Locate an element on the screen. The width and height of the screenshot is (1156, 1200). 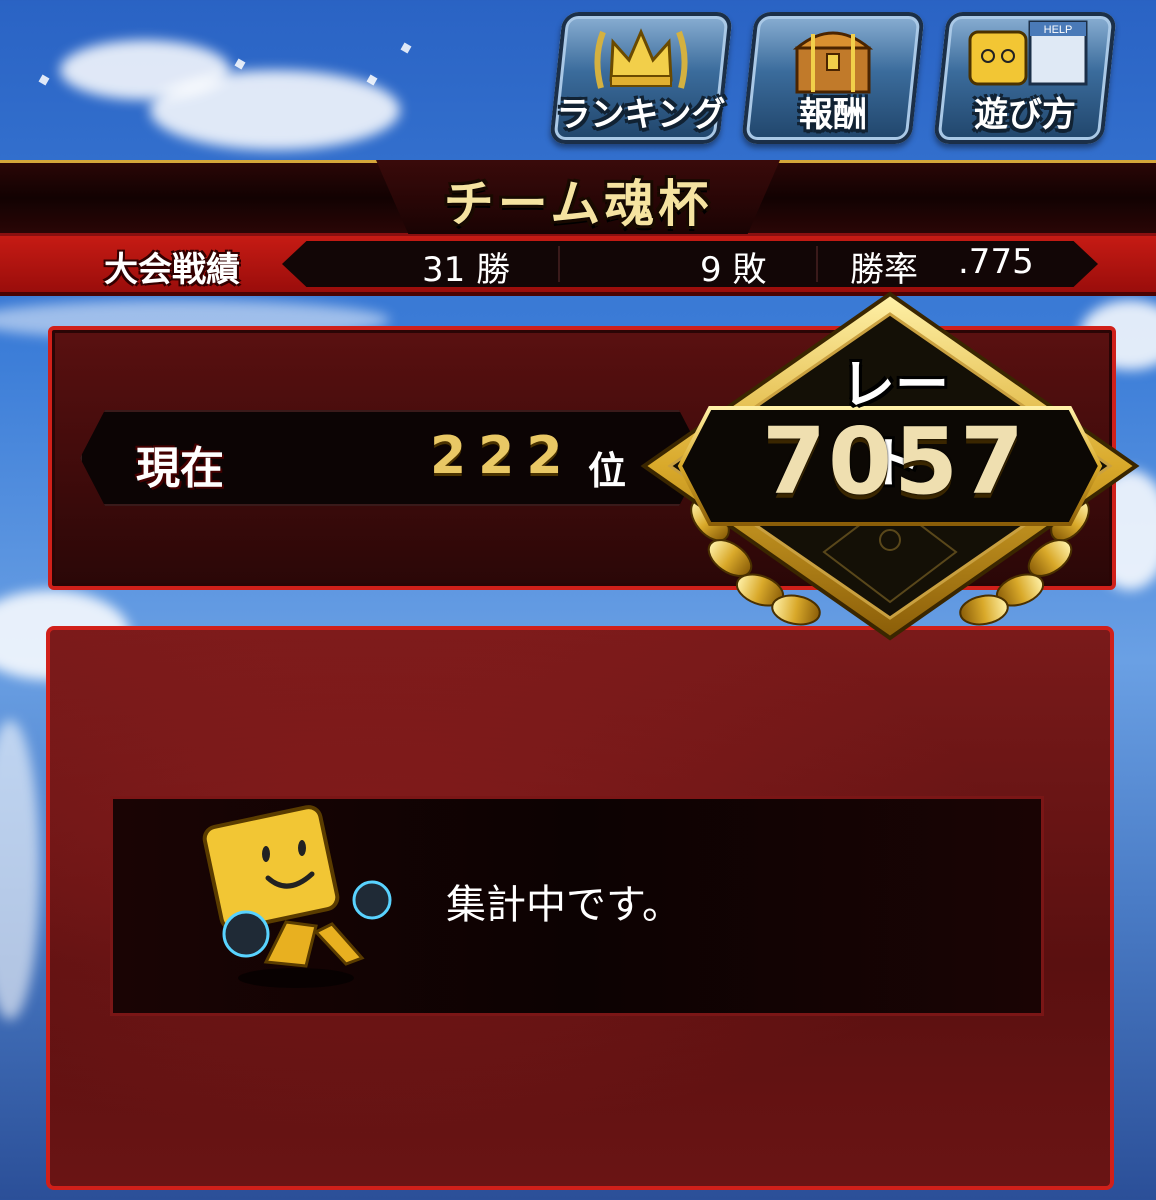
ranking-button-label: ランキング is located at coordinates (641, 115).